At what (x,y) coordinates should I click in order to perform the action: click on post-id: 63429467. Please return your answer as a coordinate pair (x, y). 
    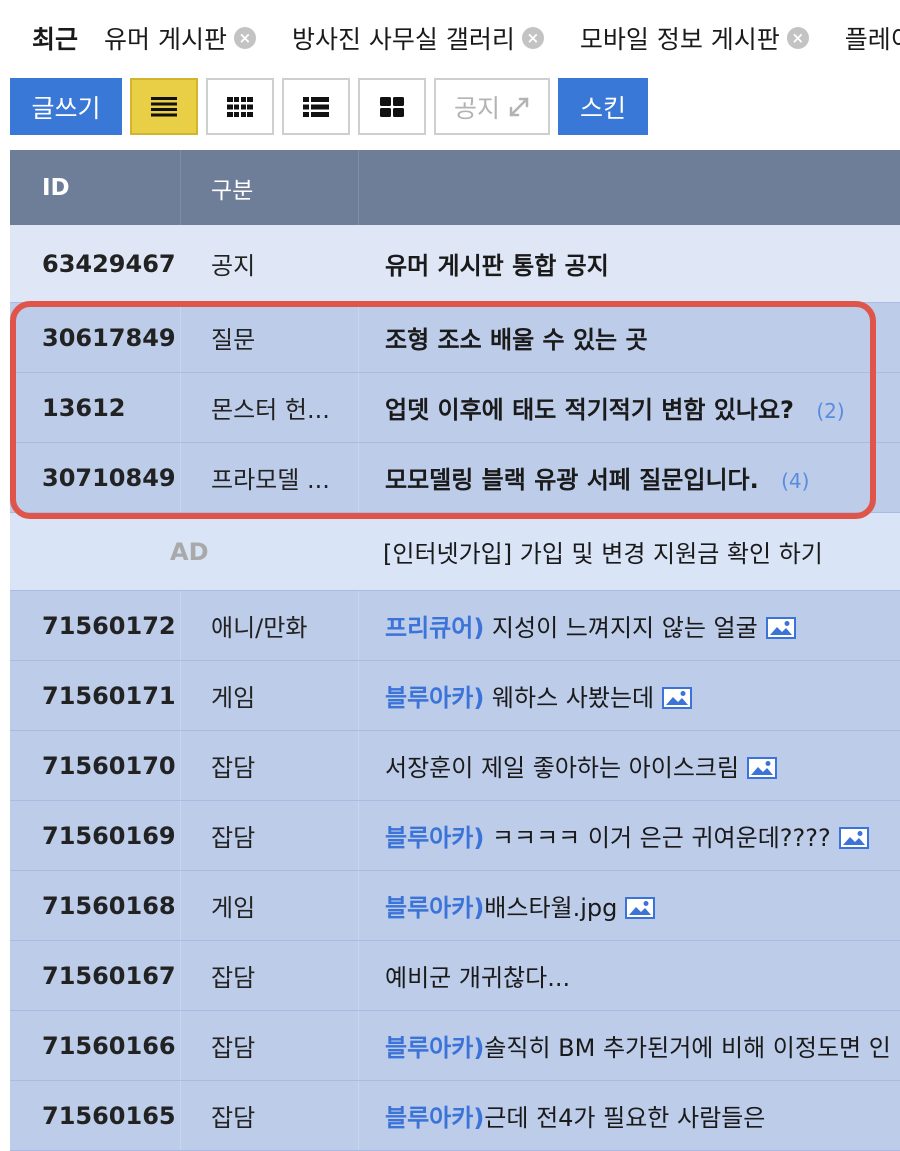
    Looking at the image, I should click on (95, 263).